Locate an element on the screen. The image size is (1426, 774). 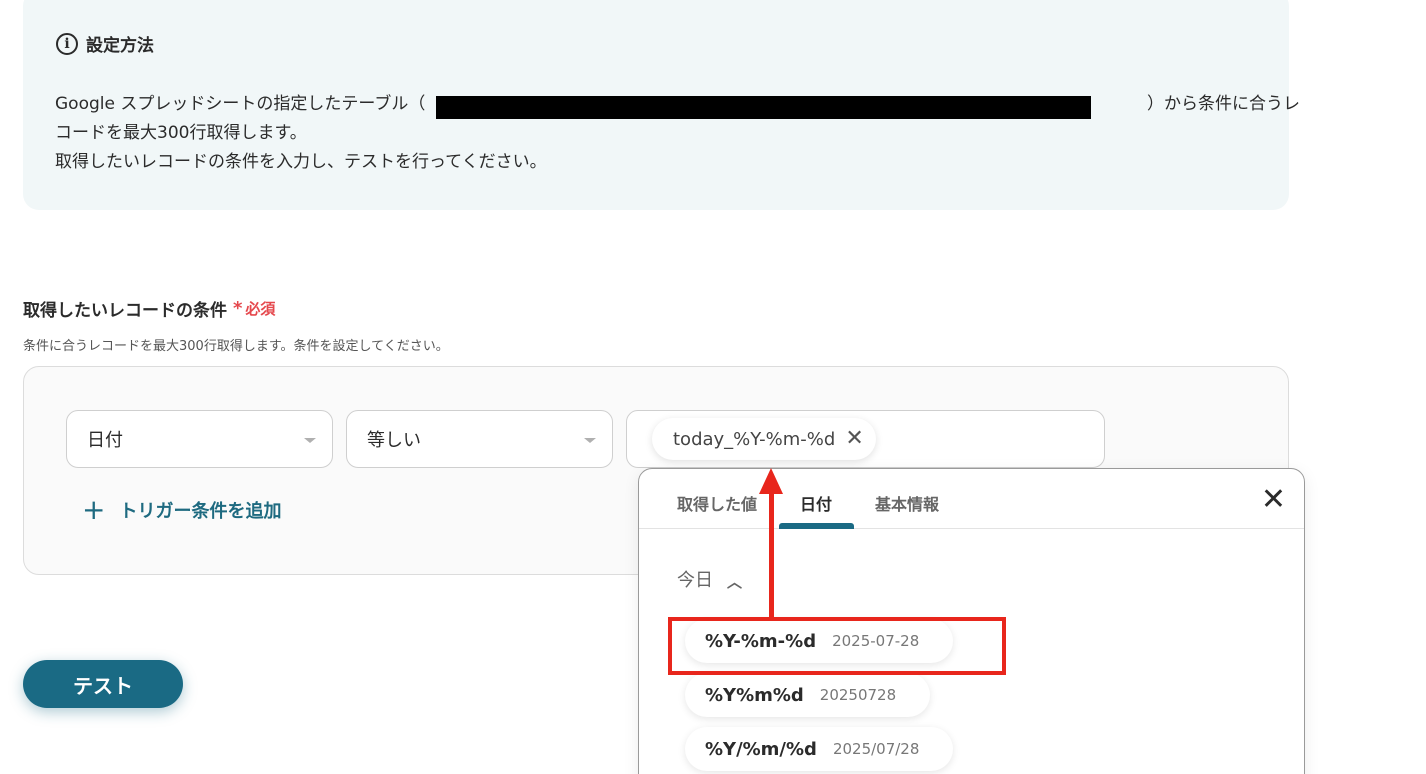
add-trigger-button: + トリガー条件を追加 is located at coordinates (181, 510).